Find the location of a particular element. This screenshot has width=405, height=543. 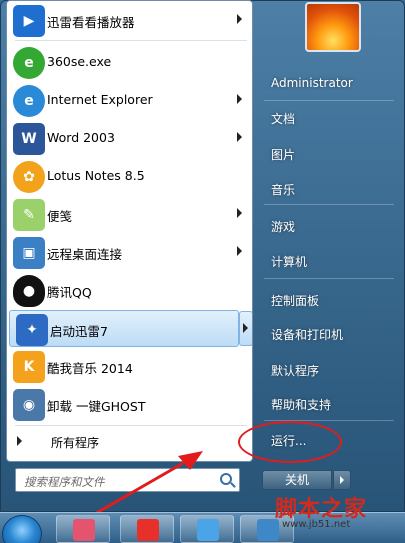

annotation-arrow is located at coordinates (131, 493).